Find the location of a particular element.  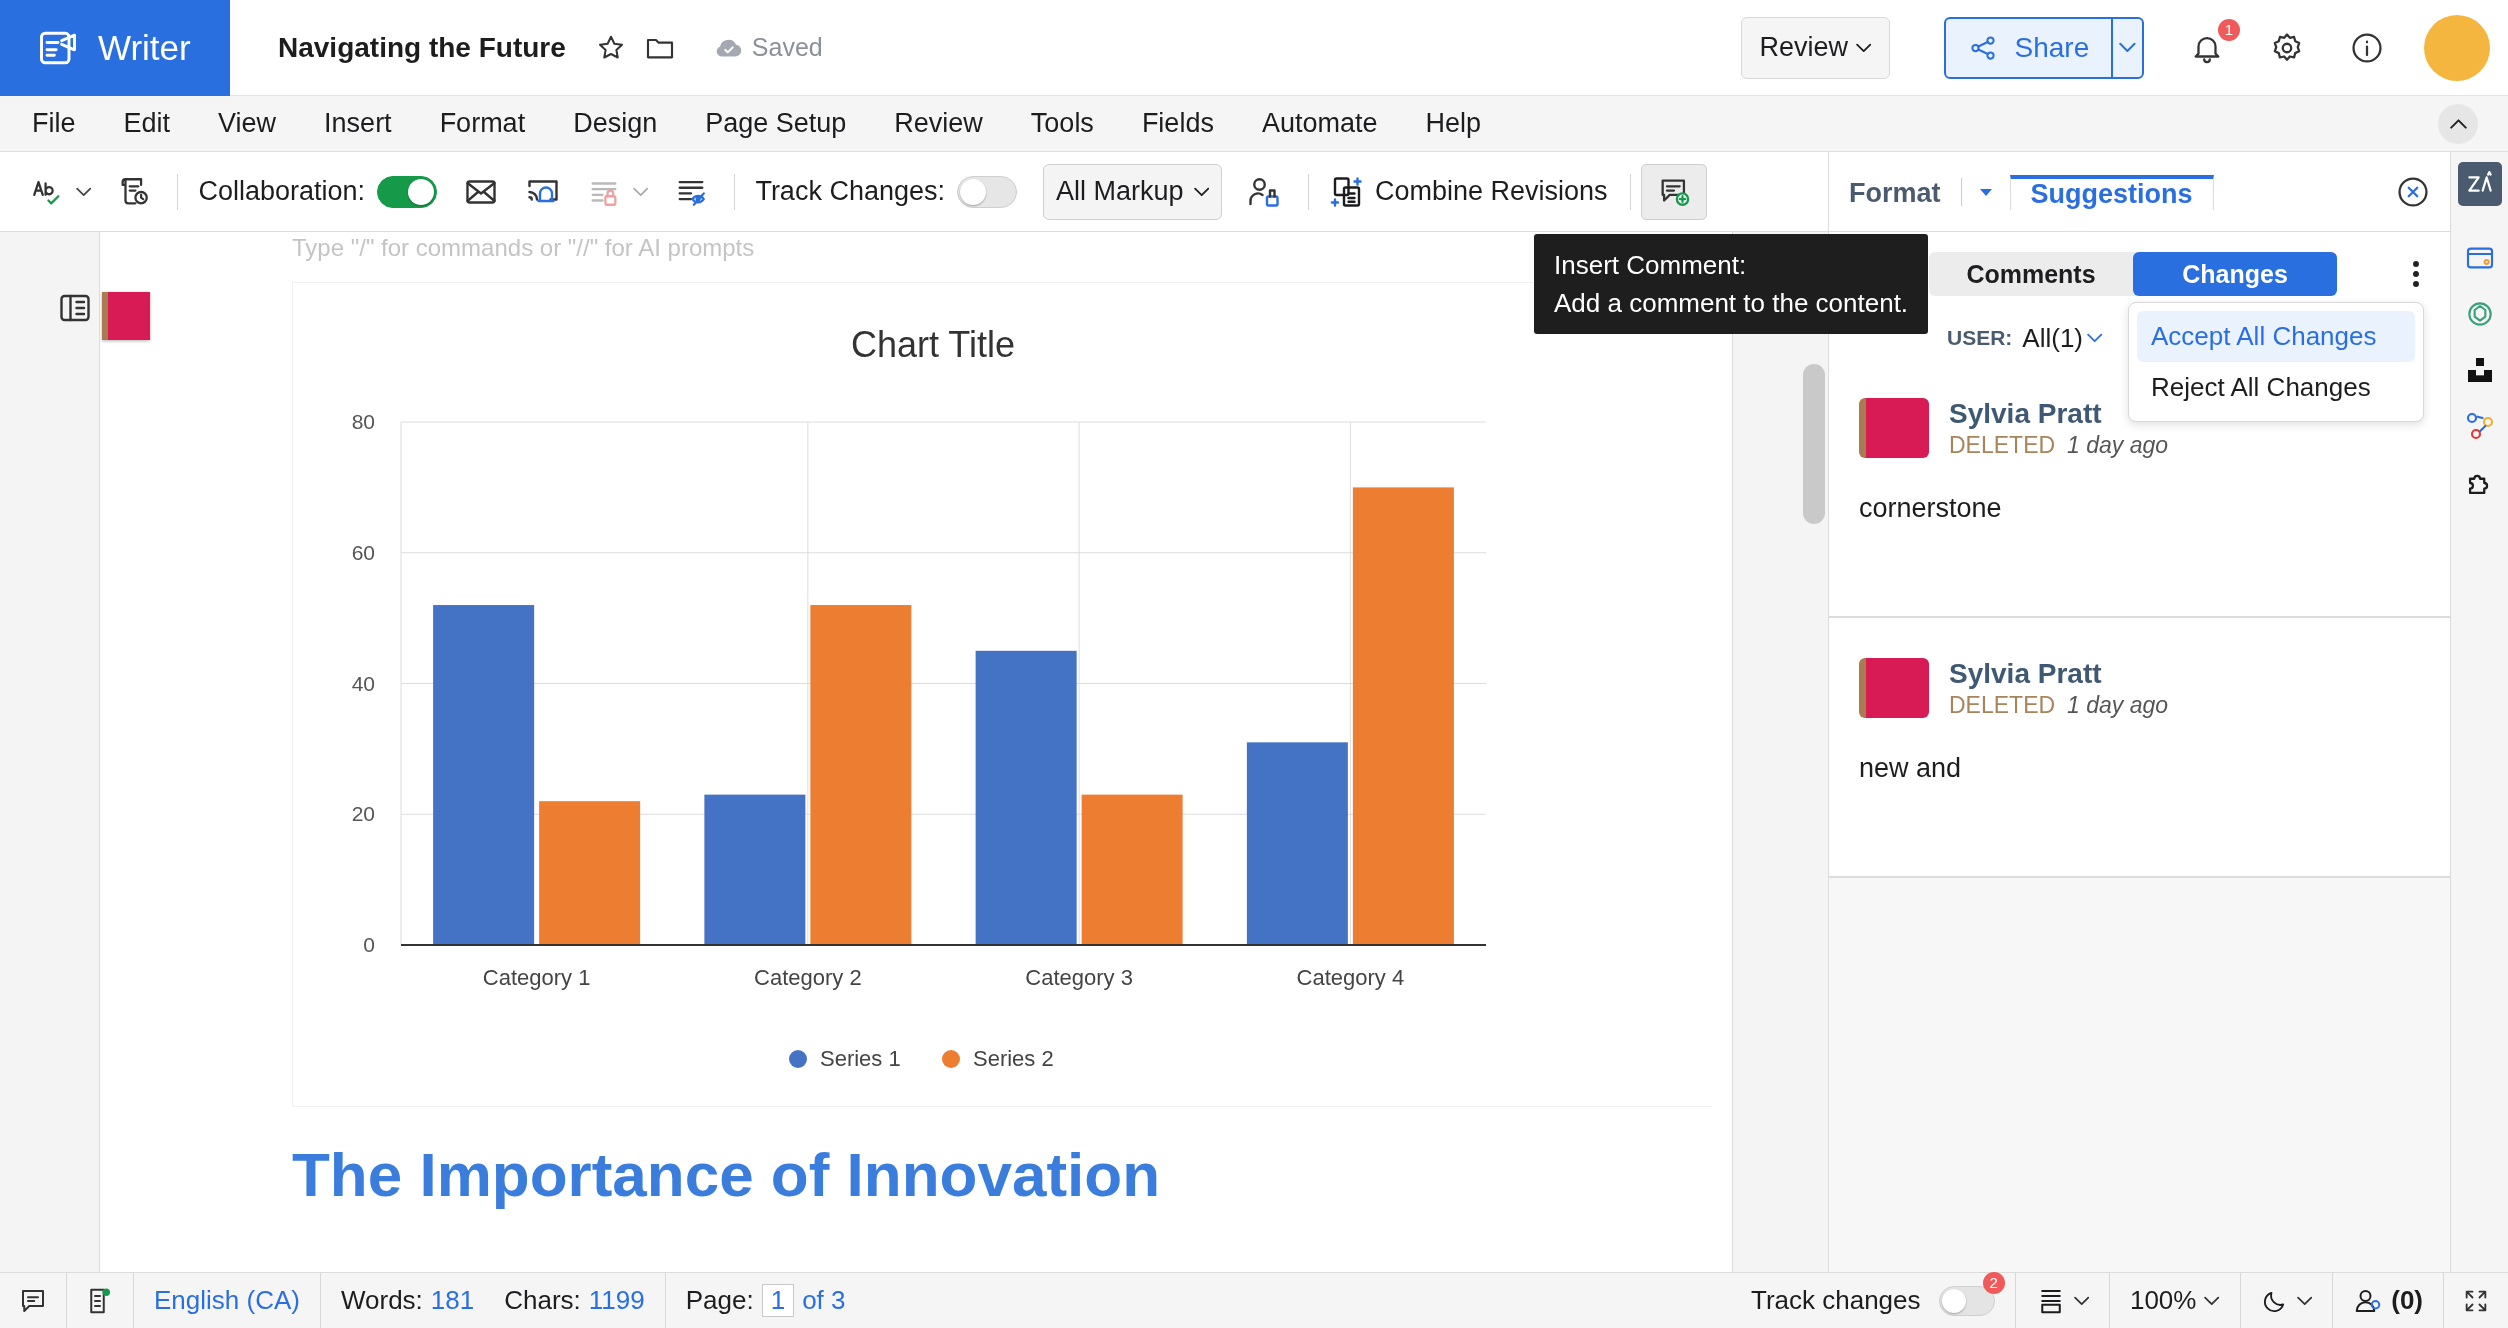

scrollbar-thumb is located at coordinates (1814, 444).